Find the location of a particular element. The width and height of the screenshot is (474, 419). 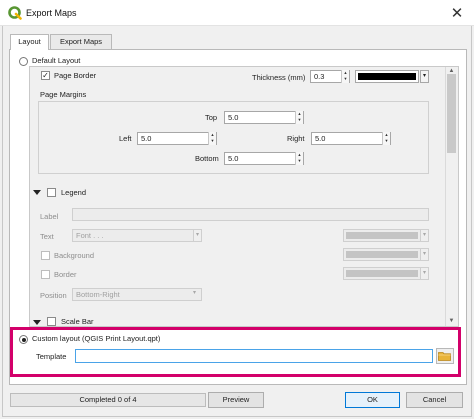

checkmark-icon: ✓ is located at coordinates (45, 75).